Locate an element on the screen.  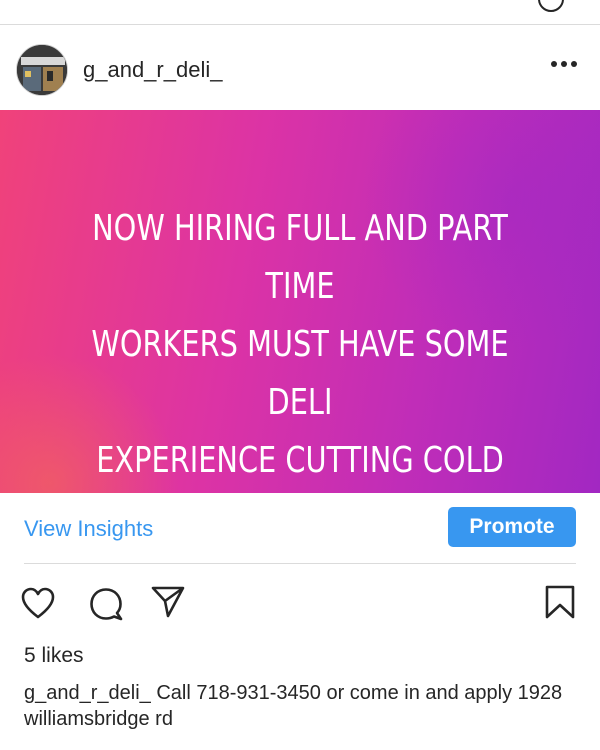
caption-username: g_and_r_deli_ is located at coordinates (87, 693).